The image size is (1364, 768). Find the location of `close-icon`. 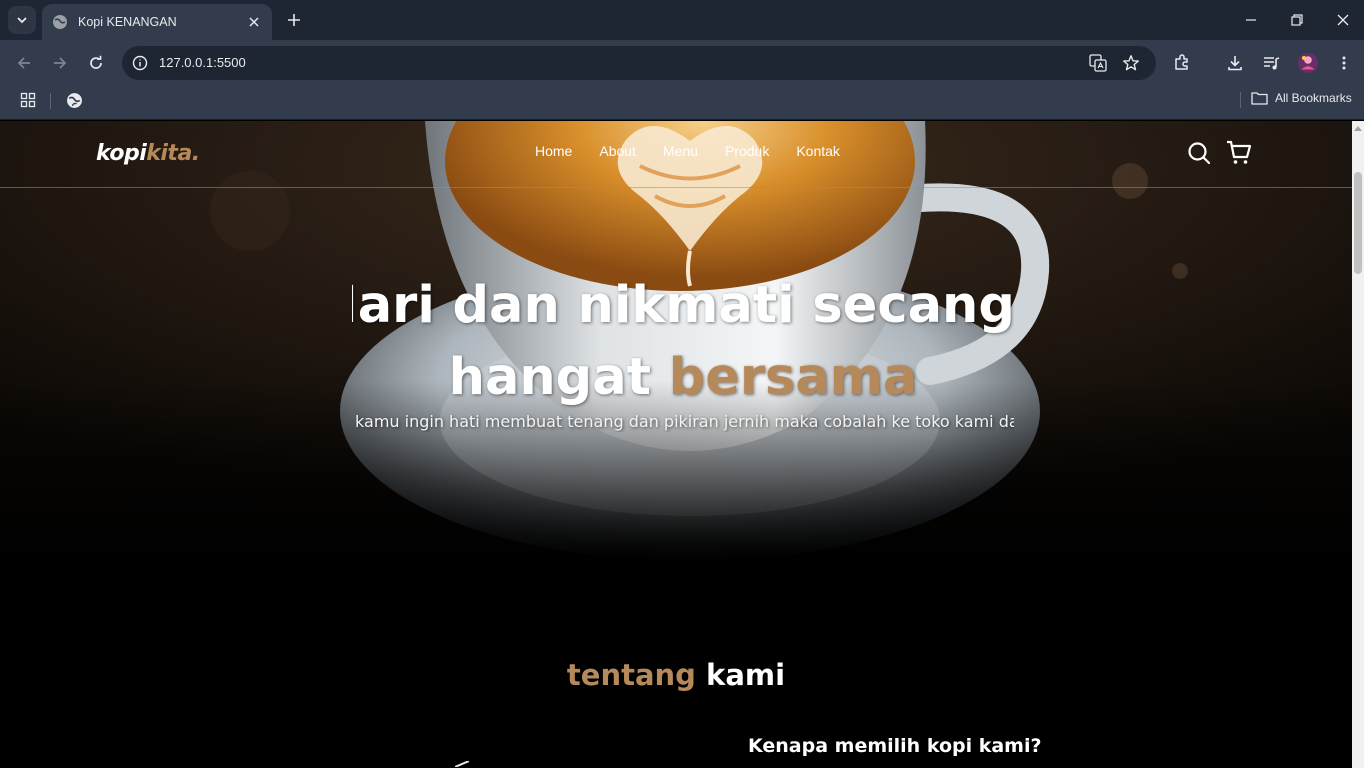

close-icon is located at coordinates (1343, 20).